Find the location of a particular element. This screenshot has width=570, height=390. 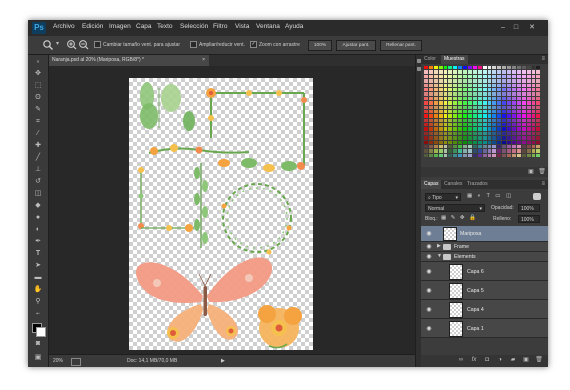

layer-thumbnail is located at coordinates (456, 291).